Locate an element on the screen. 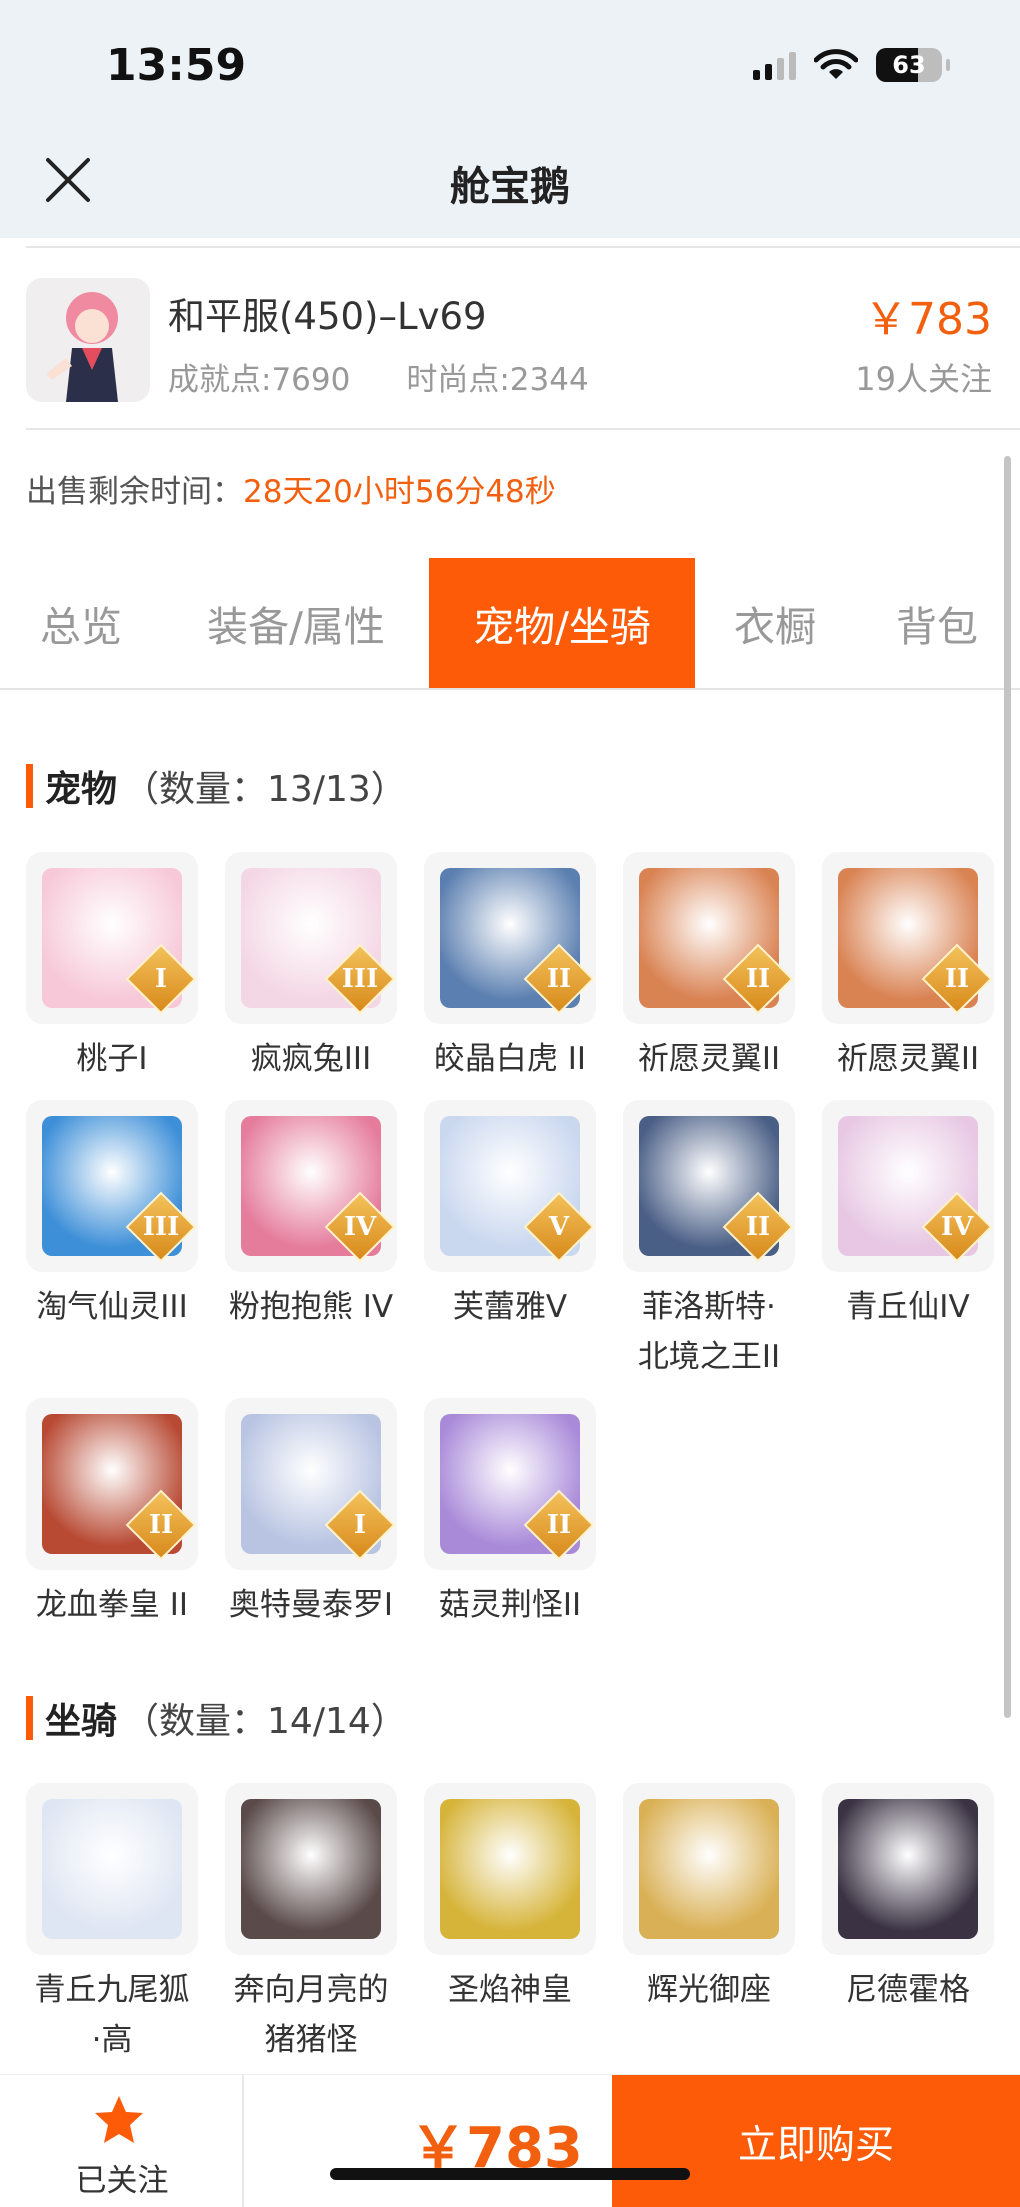  pet-card: II 菇灵荆怪II is located at coordinates (510, 1514).